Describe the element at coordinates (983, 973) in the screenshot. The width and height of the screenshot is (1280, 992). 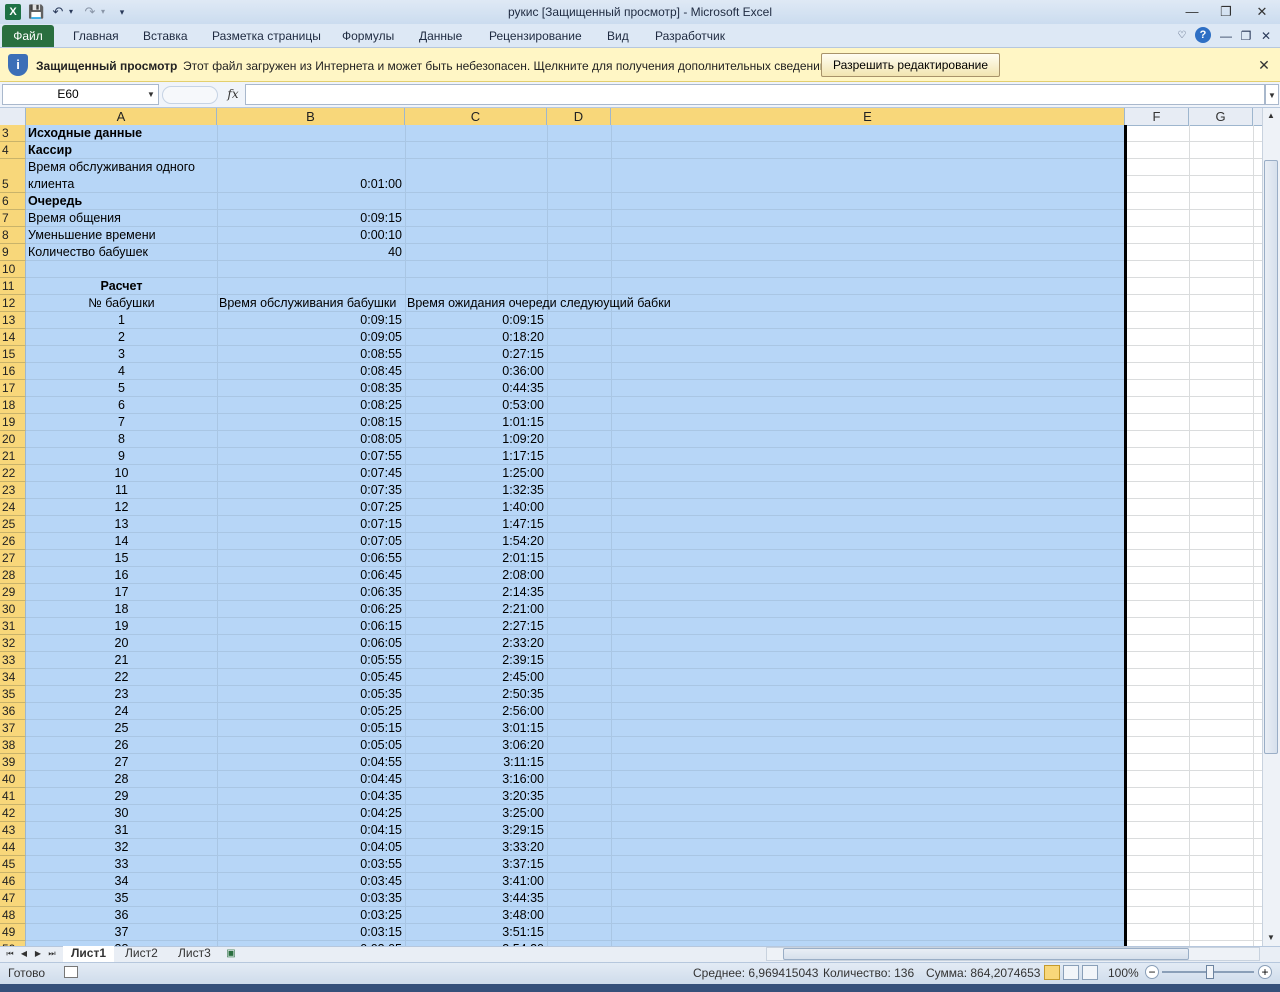
I see `status-sum: Сумма: 864,2074653` at that location.